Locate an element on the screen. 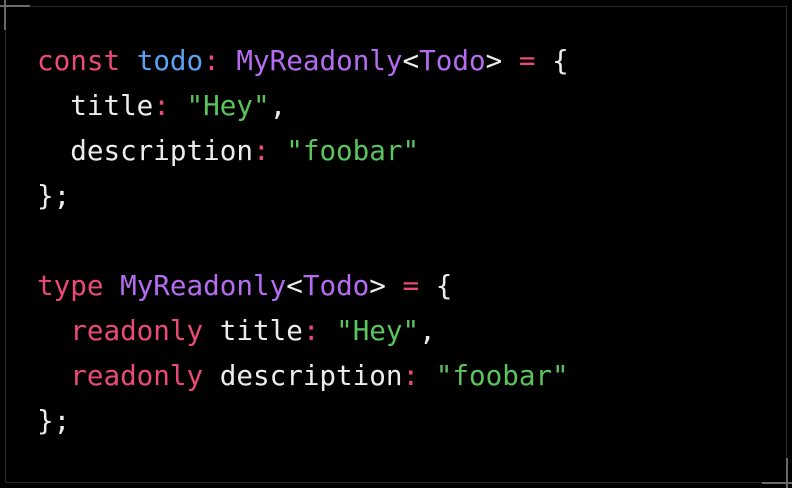  code-line: readonly description: "foobar" is located at coordinates (303, 375).